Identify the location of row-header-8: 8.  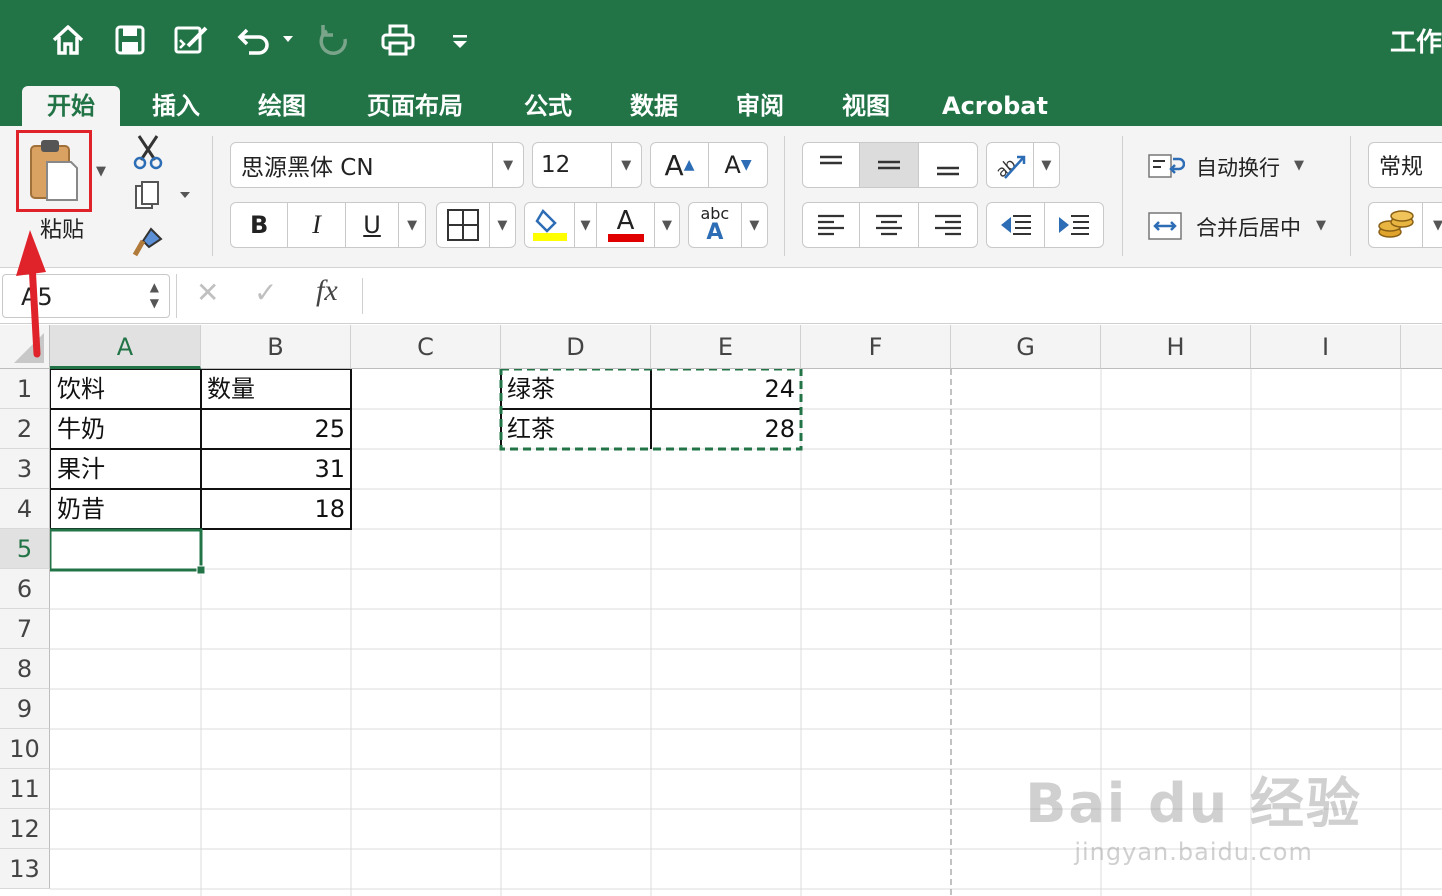
(25, 669).